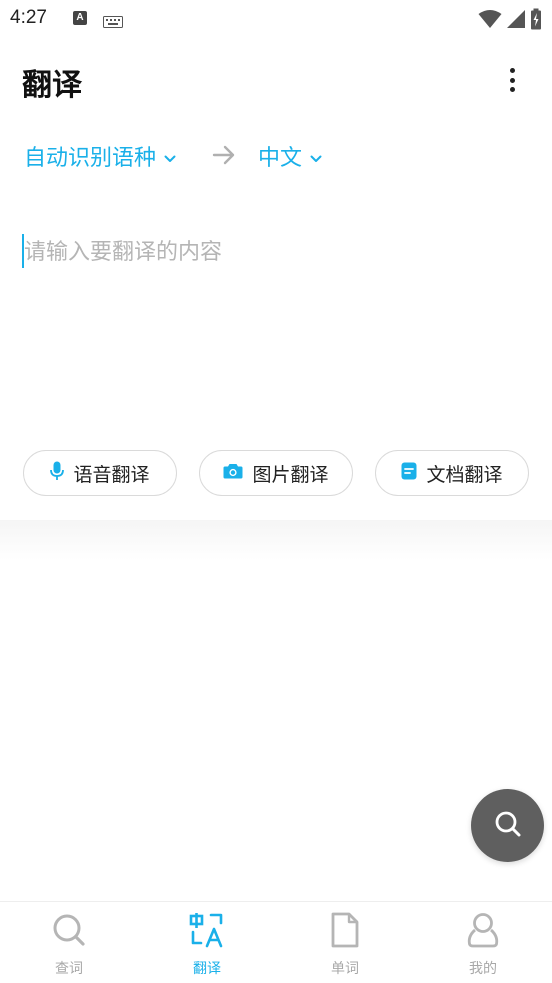 The width and height of the screenshot is (552, 983). I want to click on wifi-icon, so click(490, 21).